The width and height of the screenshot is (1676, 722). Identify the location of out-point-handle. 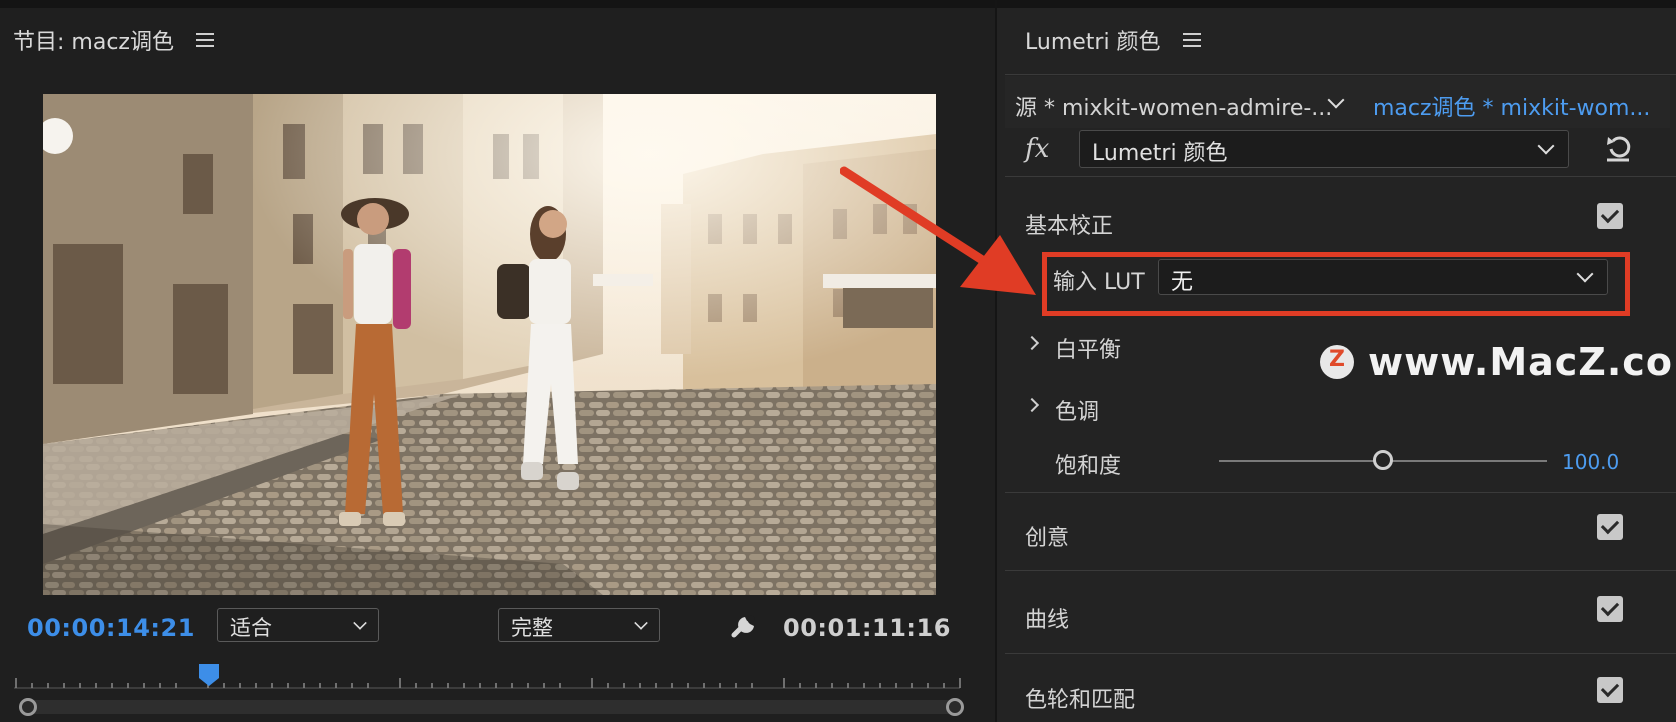
(955, 707).